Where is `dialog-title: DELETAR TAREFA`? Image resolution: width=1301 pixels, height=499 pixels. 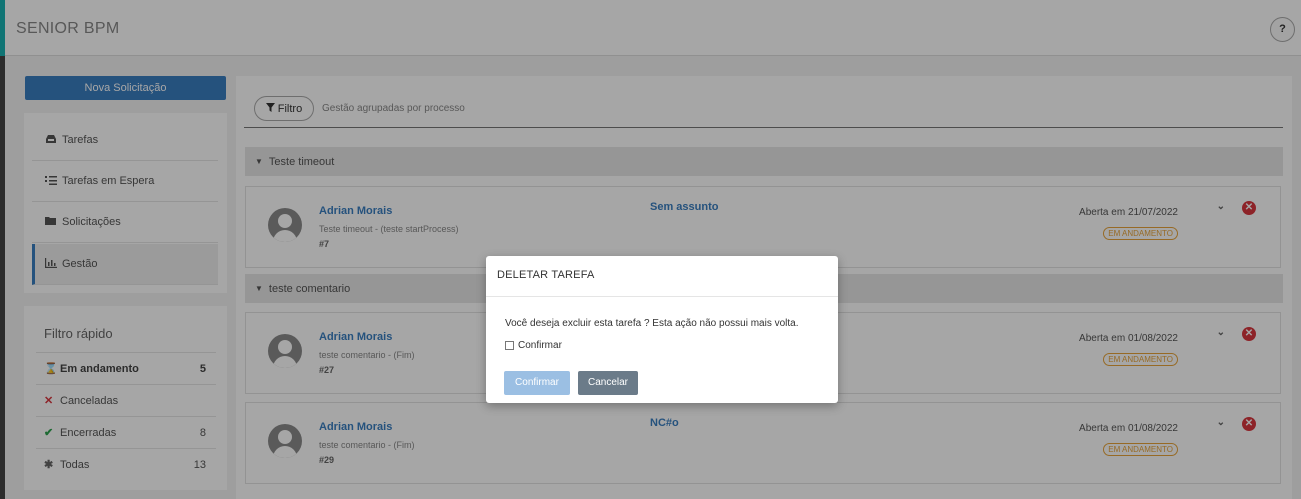
dialog-title: DELETAR TAREFA is located at coordinates (546, 275).